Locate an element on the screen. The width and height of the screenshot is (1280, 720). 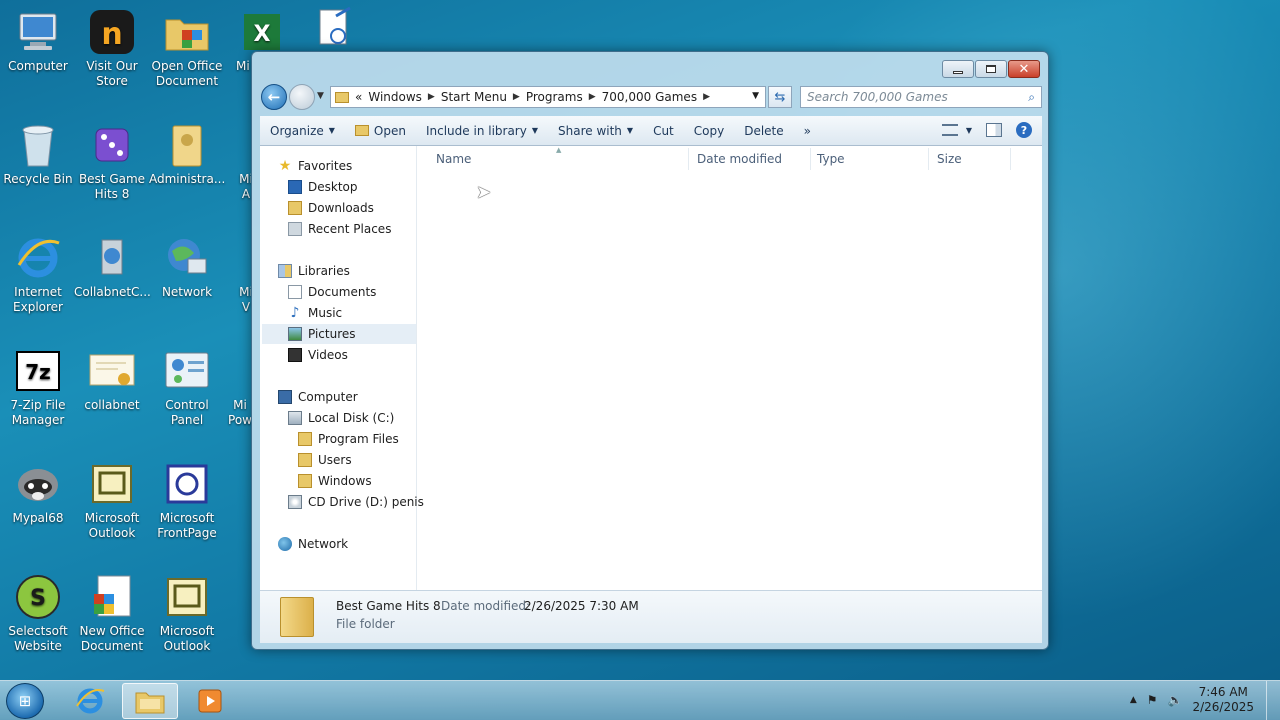
nav-program-files: Program Files is located at coordinates (348, 439).